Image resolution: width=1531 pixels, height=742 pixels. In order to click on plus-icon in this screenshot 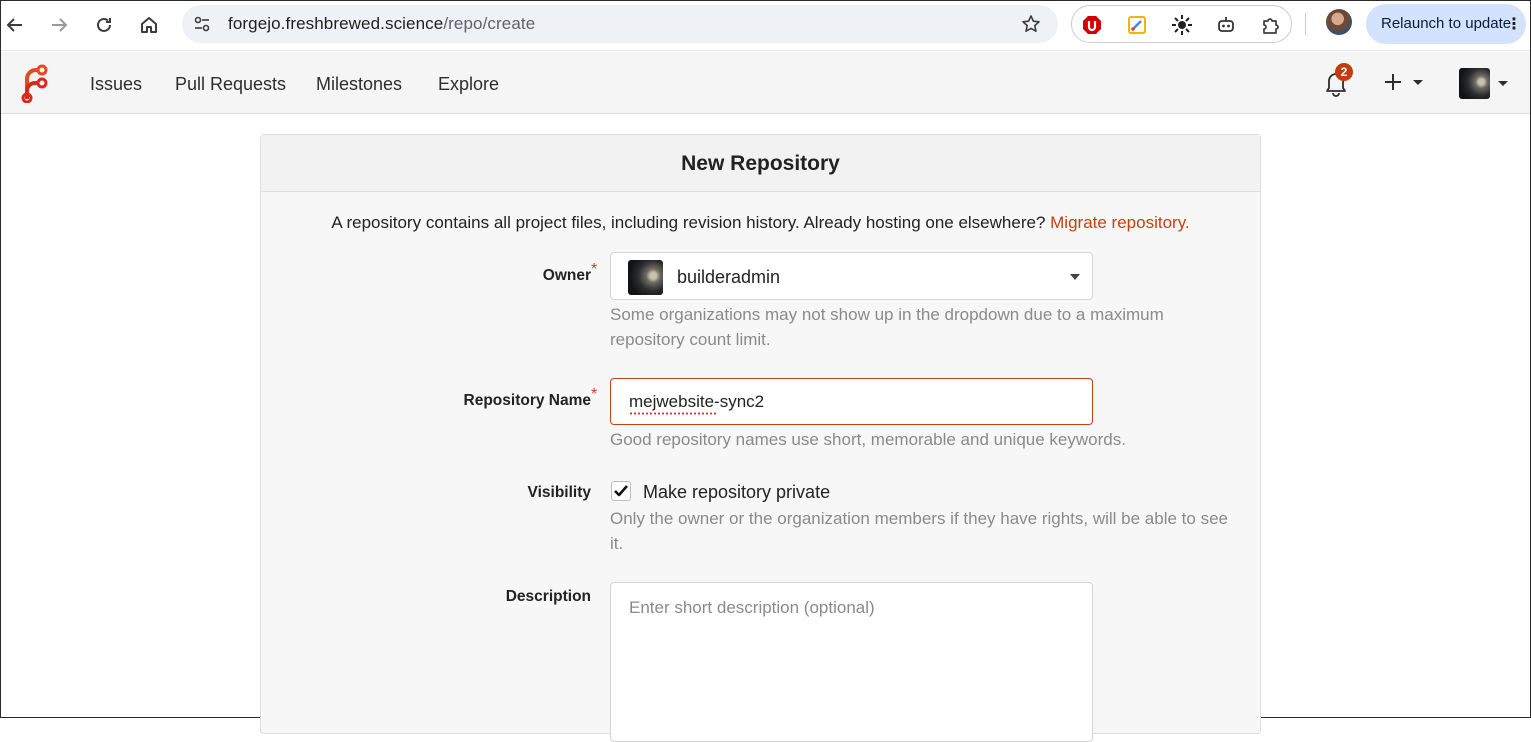, I will do `click(1393, 82)`.